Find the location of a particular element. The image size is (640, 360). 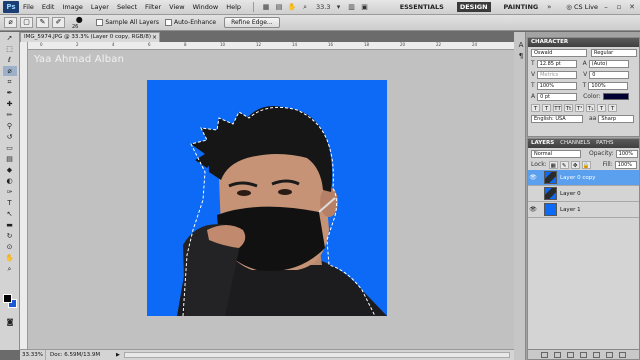

3d-rotate-tool-icon: ↻ is located at coordinates (10, 236).